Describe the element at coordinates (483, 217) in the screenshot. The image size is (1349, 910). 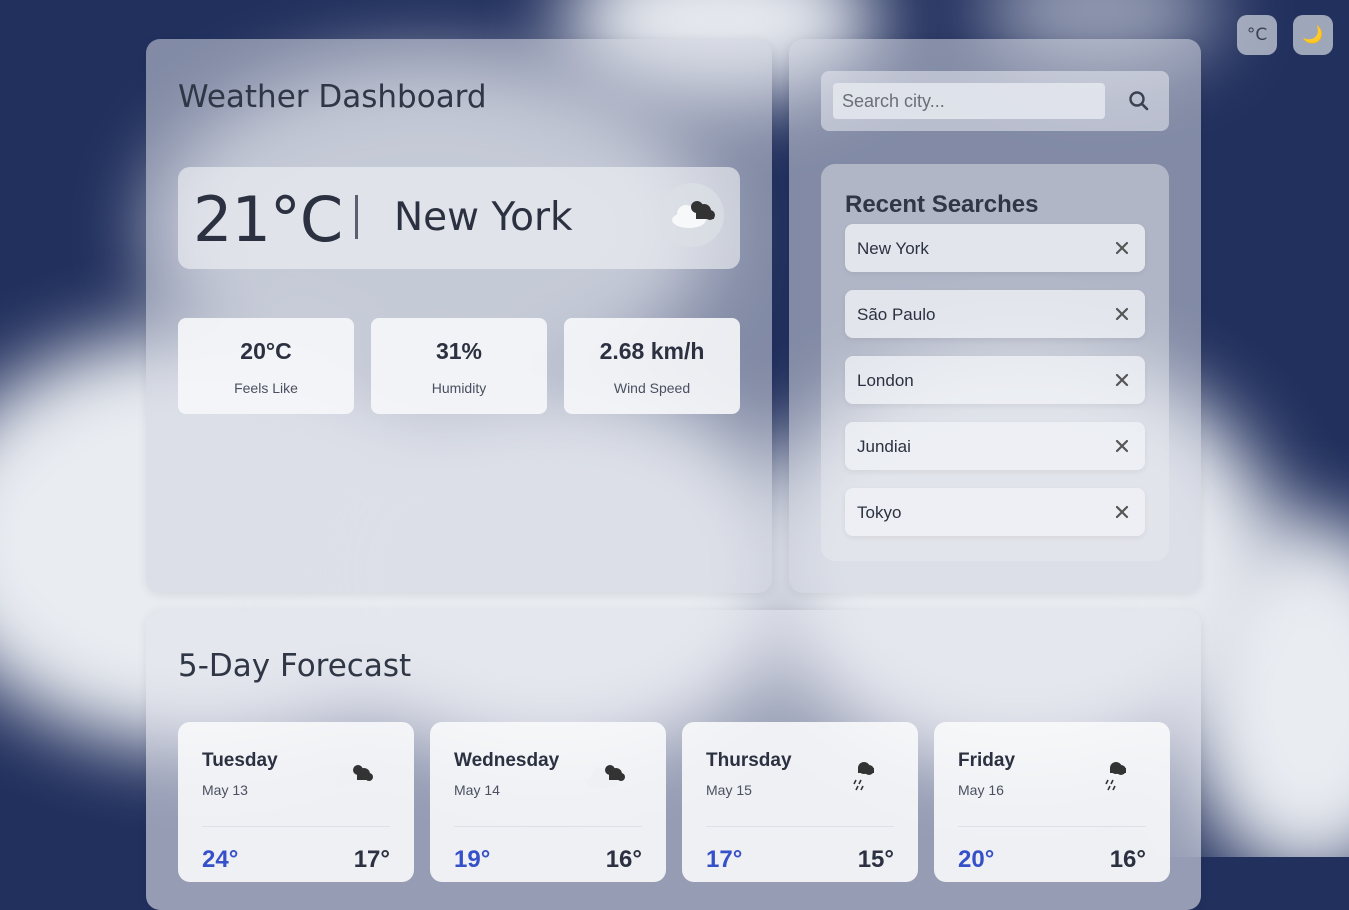
I see `current-city: New York` at that location.